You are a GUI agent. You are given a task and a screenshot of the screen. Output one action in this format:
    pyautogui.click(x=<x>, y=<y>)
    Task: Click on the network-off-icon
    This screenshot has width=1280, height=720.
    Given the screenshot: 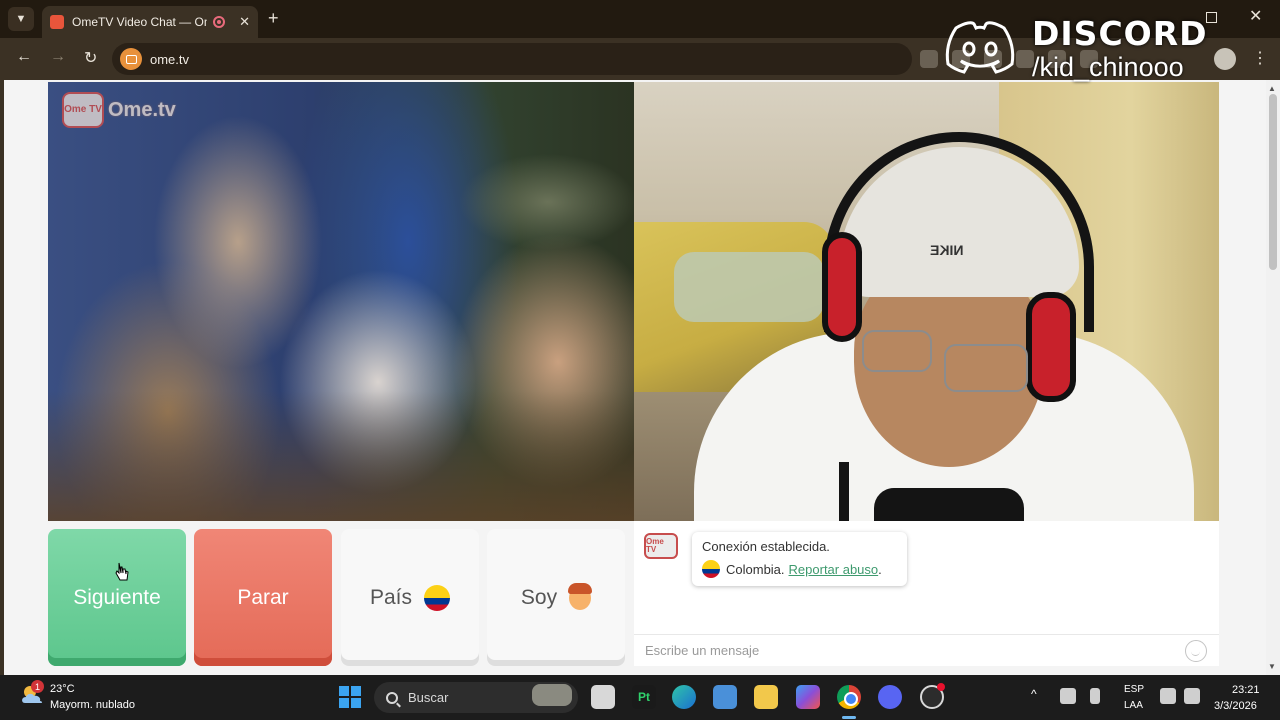 What is the action you would take?
    pyautogui.click(x=1068, y=696)
    